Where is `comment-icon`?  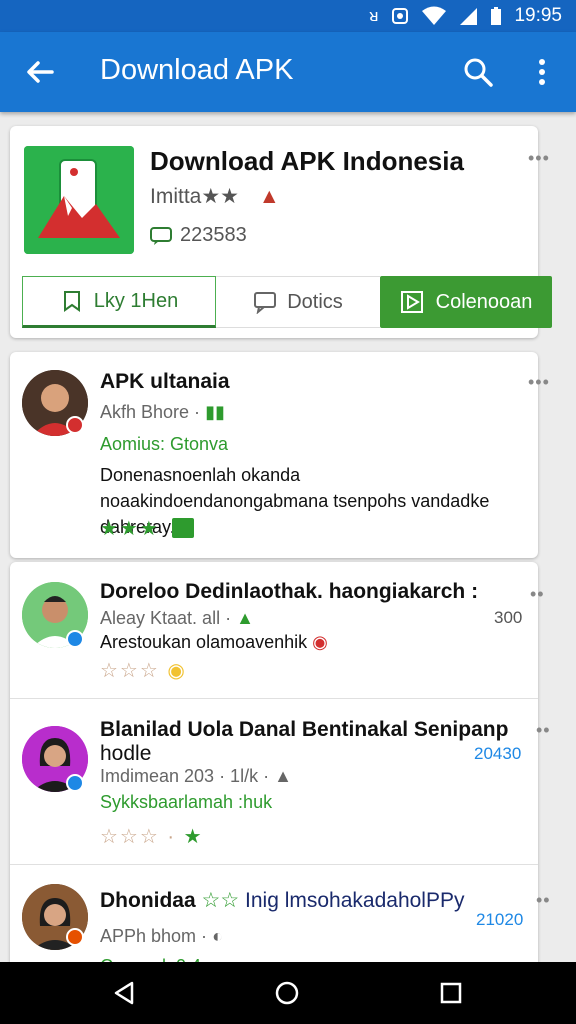 comment-icon is located at coordinates (161, 235).